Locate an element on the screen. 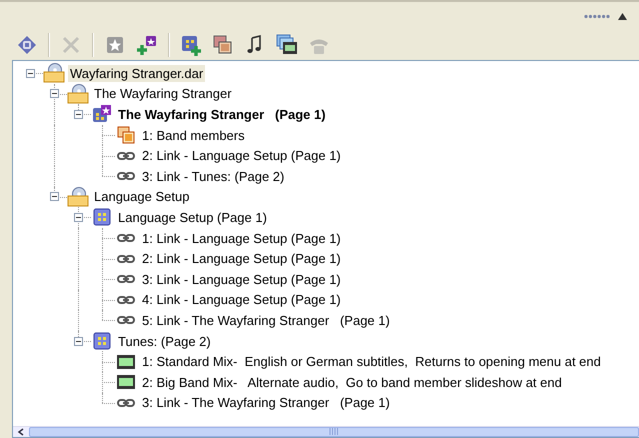 This screenshot has width=639, height=438. tree-item: 4: Link - Language Setup (Page 1) is located at coordinates (241, 299).